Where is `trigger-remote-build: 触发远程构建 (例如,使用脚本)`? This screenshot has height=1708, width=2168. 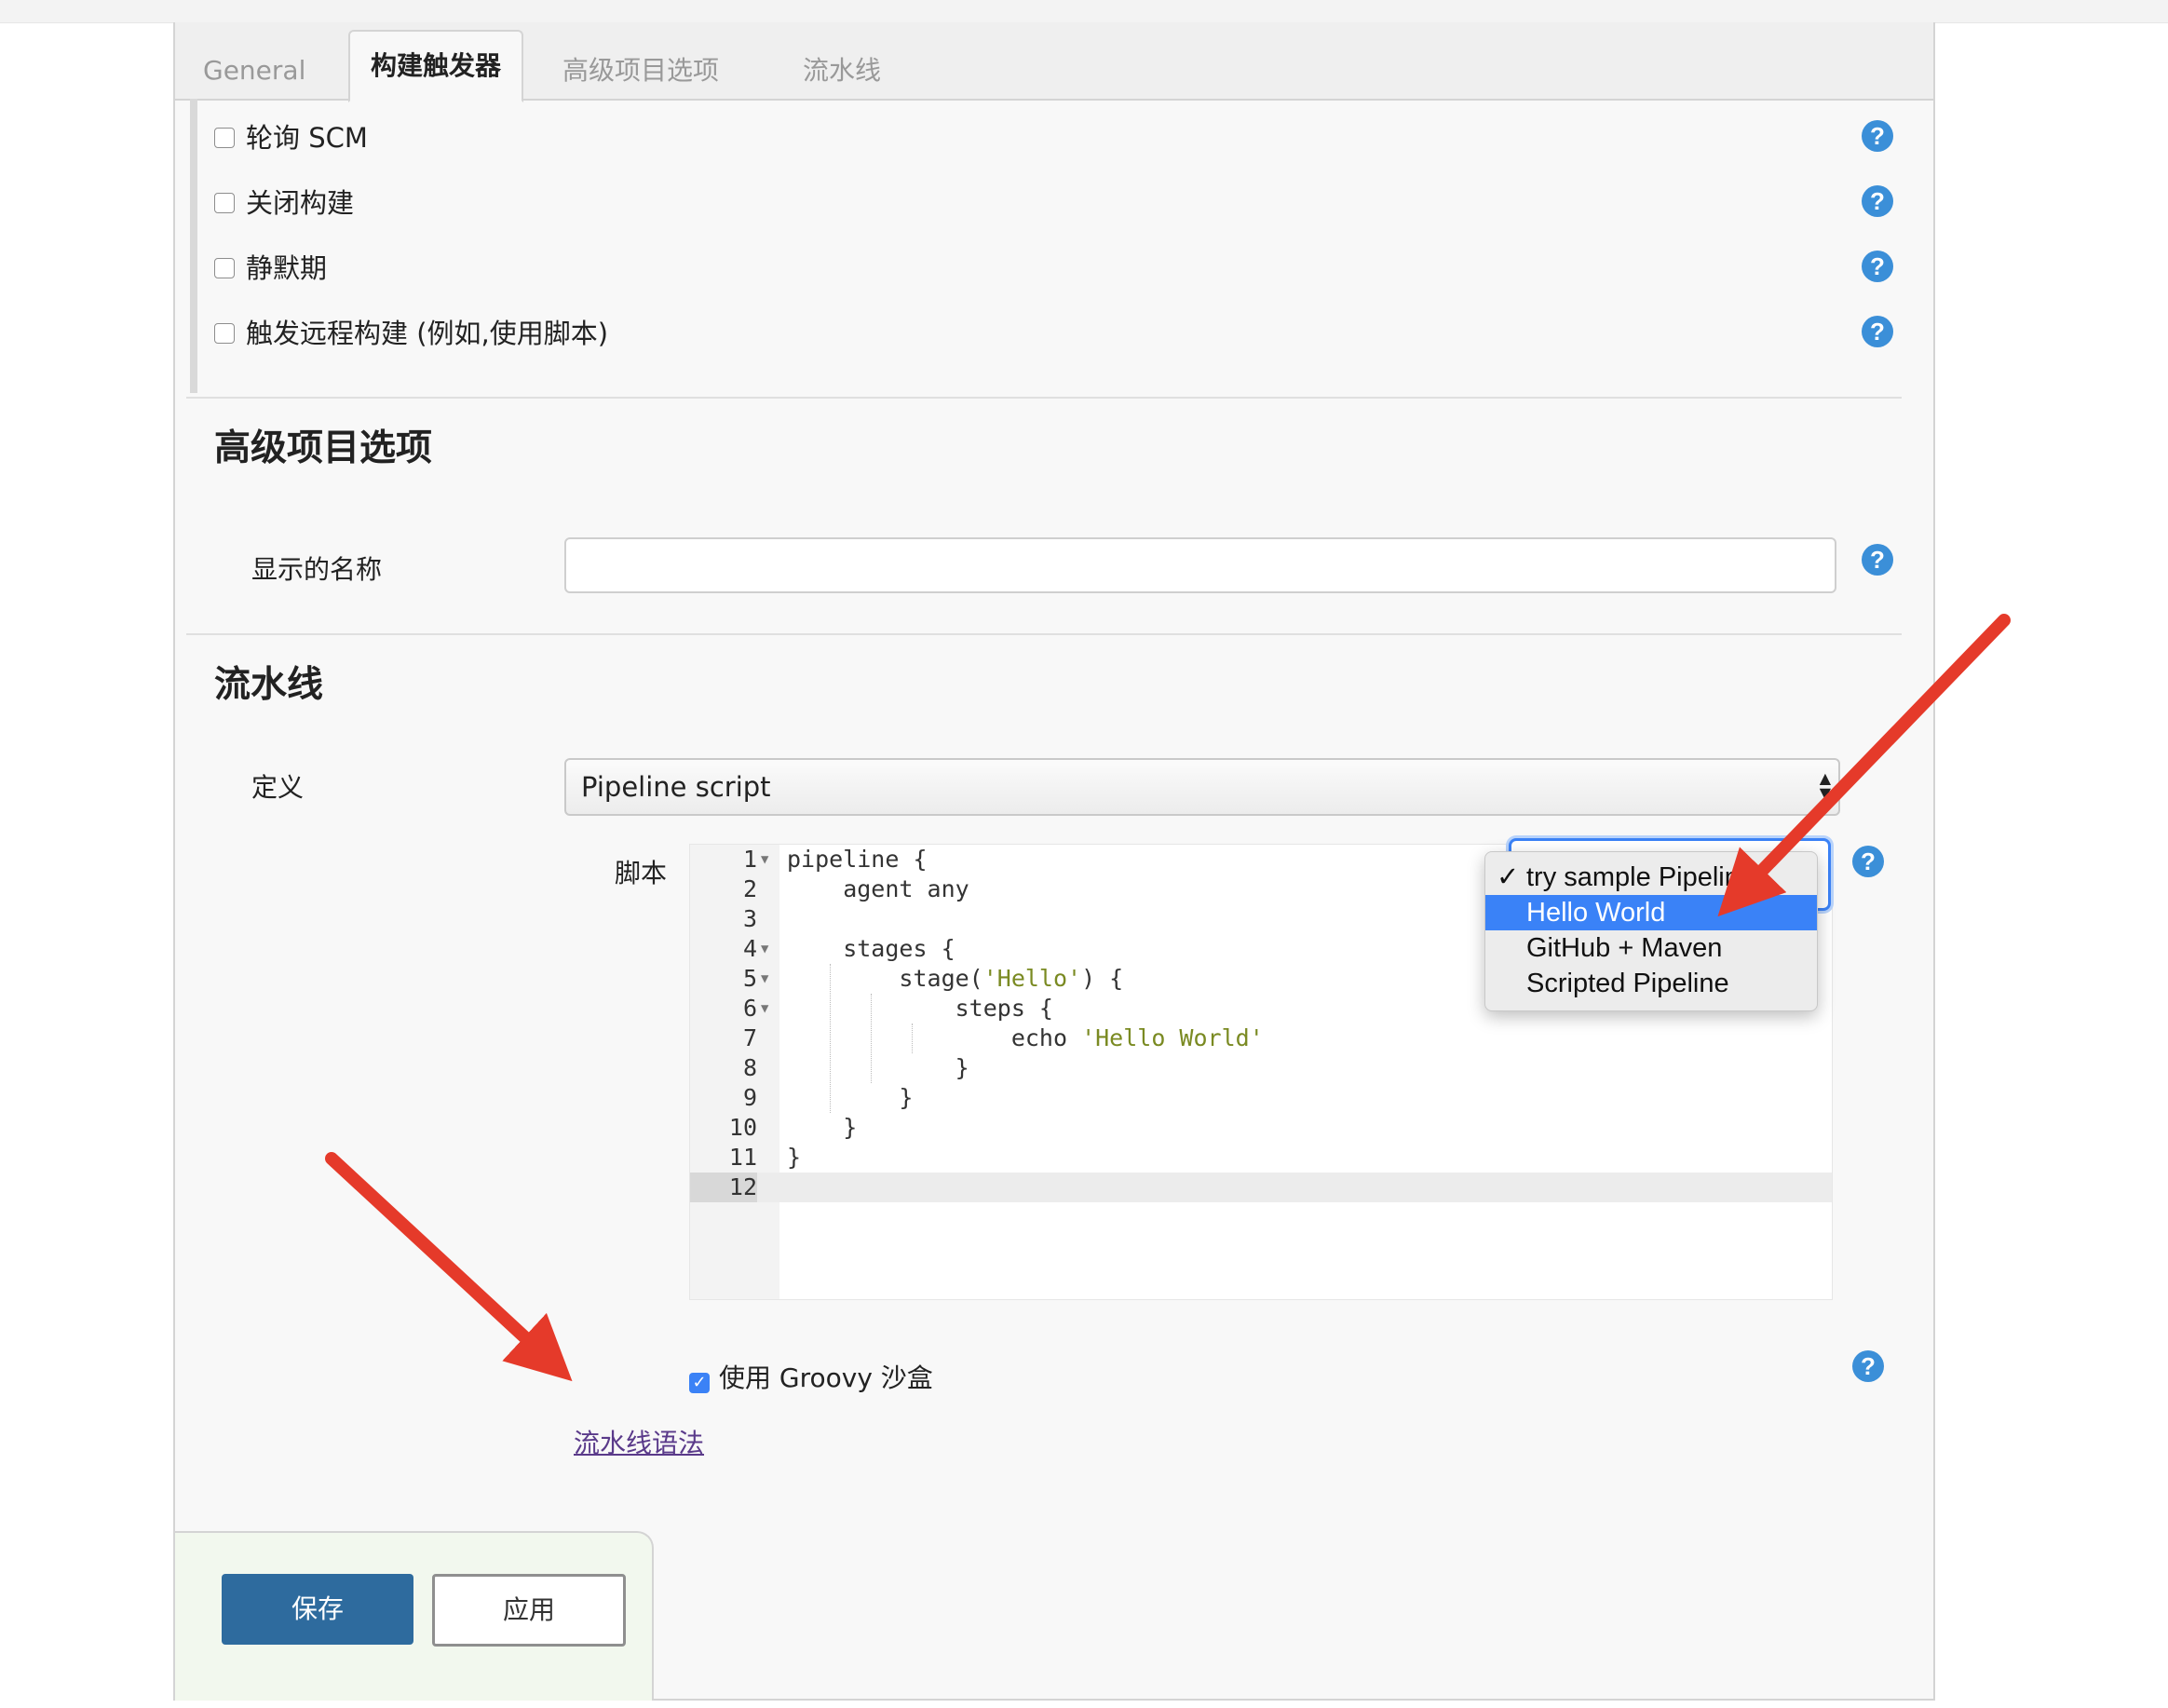 trigger-remote-build: 触发远程构建 (例如,使用脚本) is located at coordinates (411, 333).